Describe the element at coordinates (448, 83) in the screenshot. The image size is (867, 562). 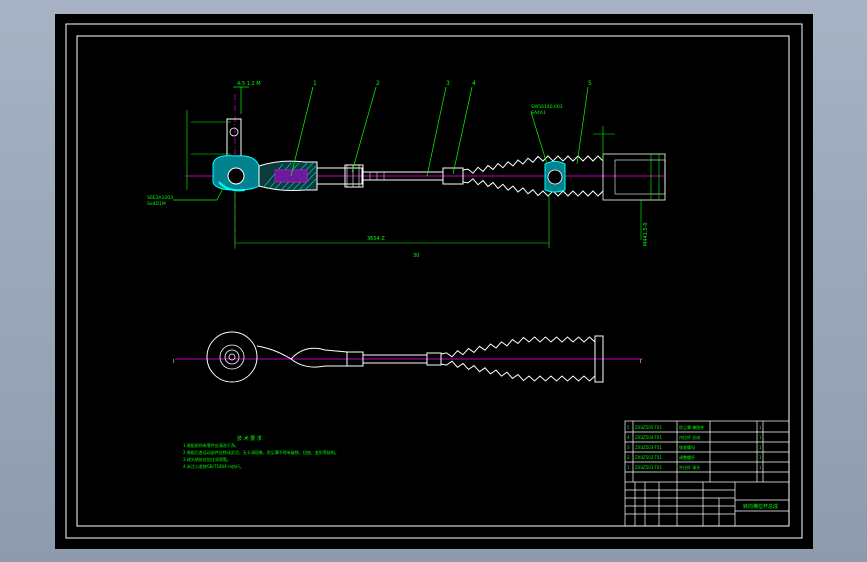
I see `balloon-3: 3` at that location.